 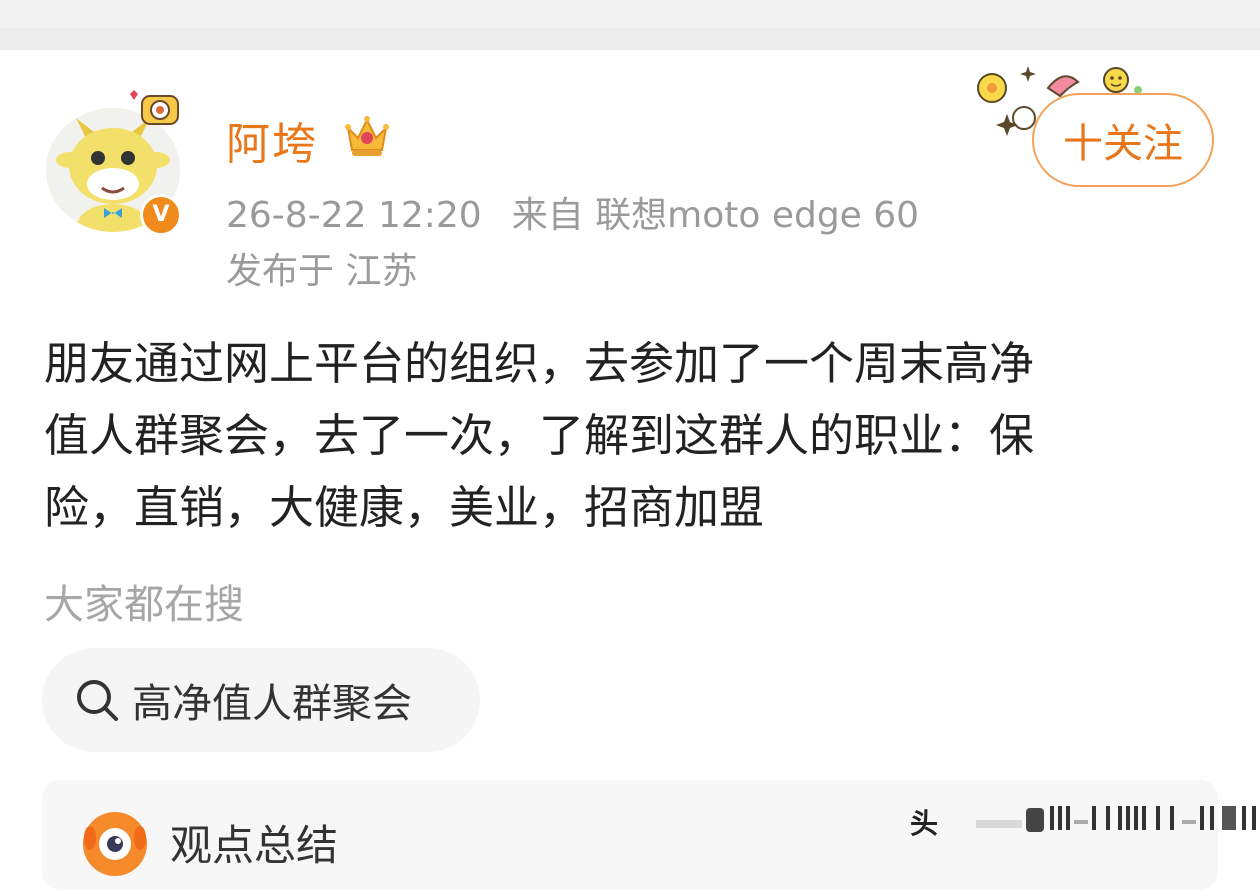 What do you see at coordinates (367, 135) in the screenshot?
I see `crown-icon` at bounding box center [367, 135].